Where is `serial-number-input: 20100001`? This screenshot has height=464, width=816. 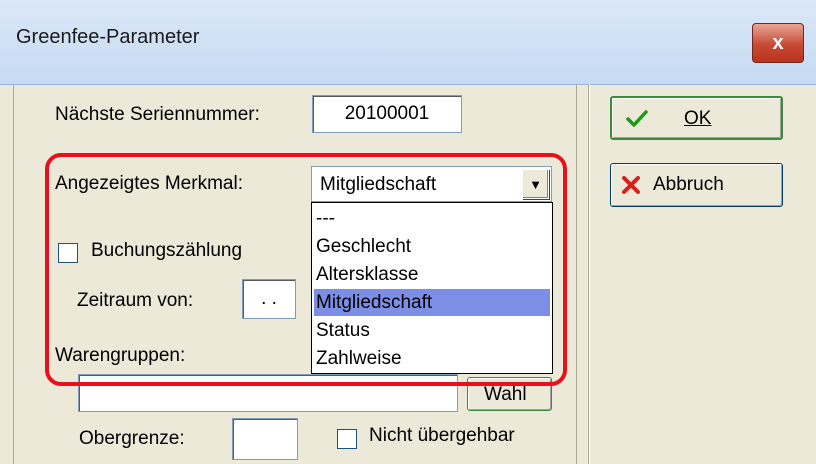
serial-number-input: 20100001 is located at coordinates (387, 114).